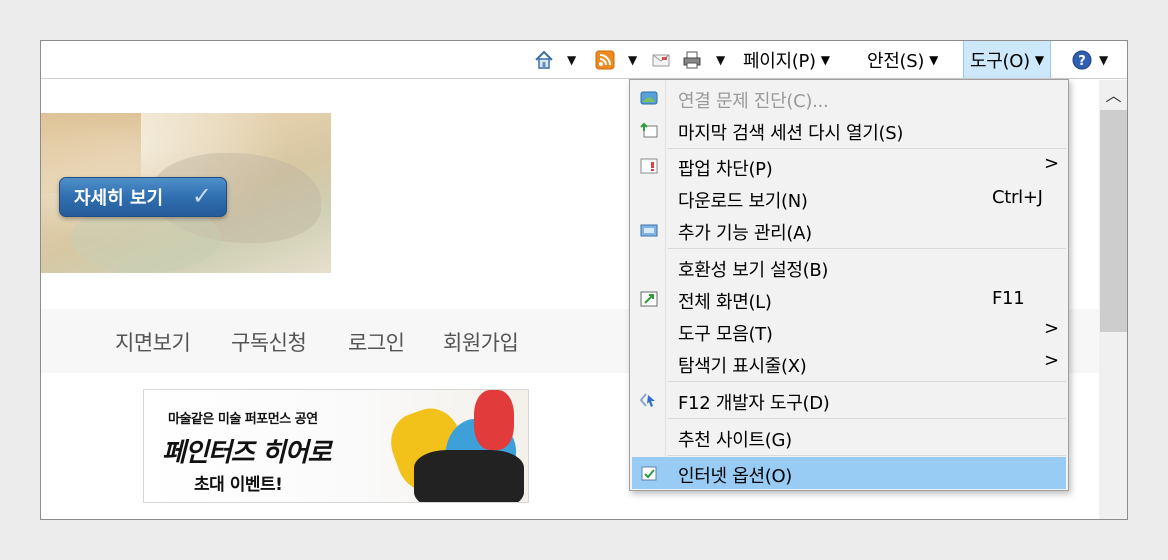 The height and width of the screenshot is (560, 1168). Describe the element at coordinates (849, 198) in the screenshot. I see `menu-item-view-downloads: 다운로드 보기(N) Ctrl+J` at that location.